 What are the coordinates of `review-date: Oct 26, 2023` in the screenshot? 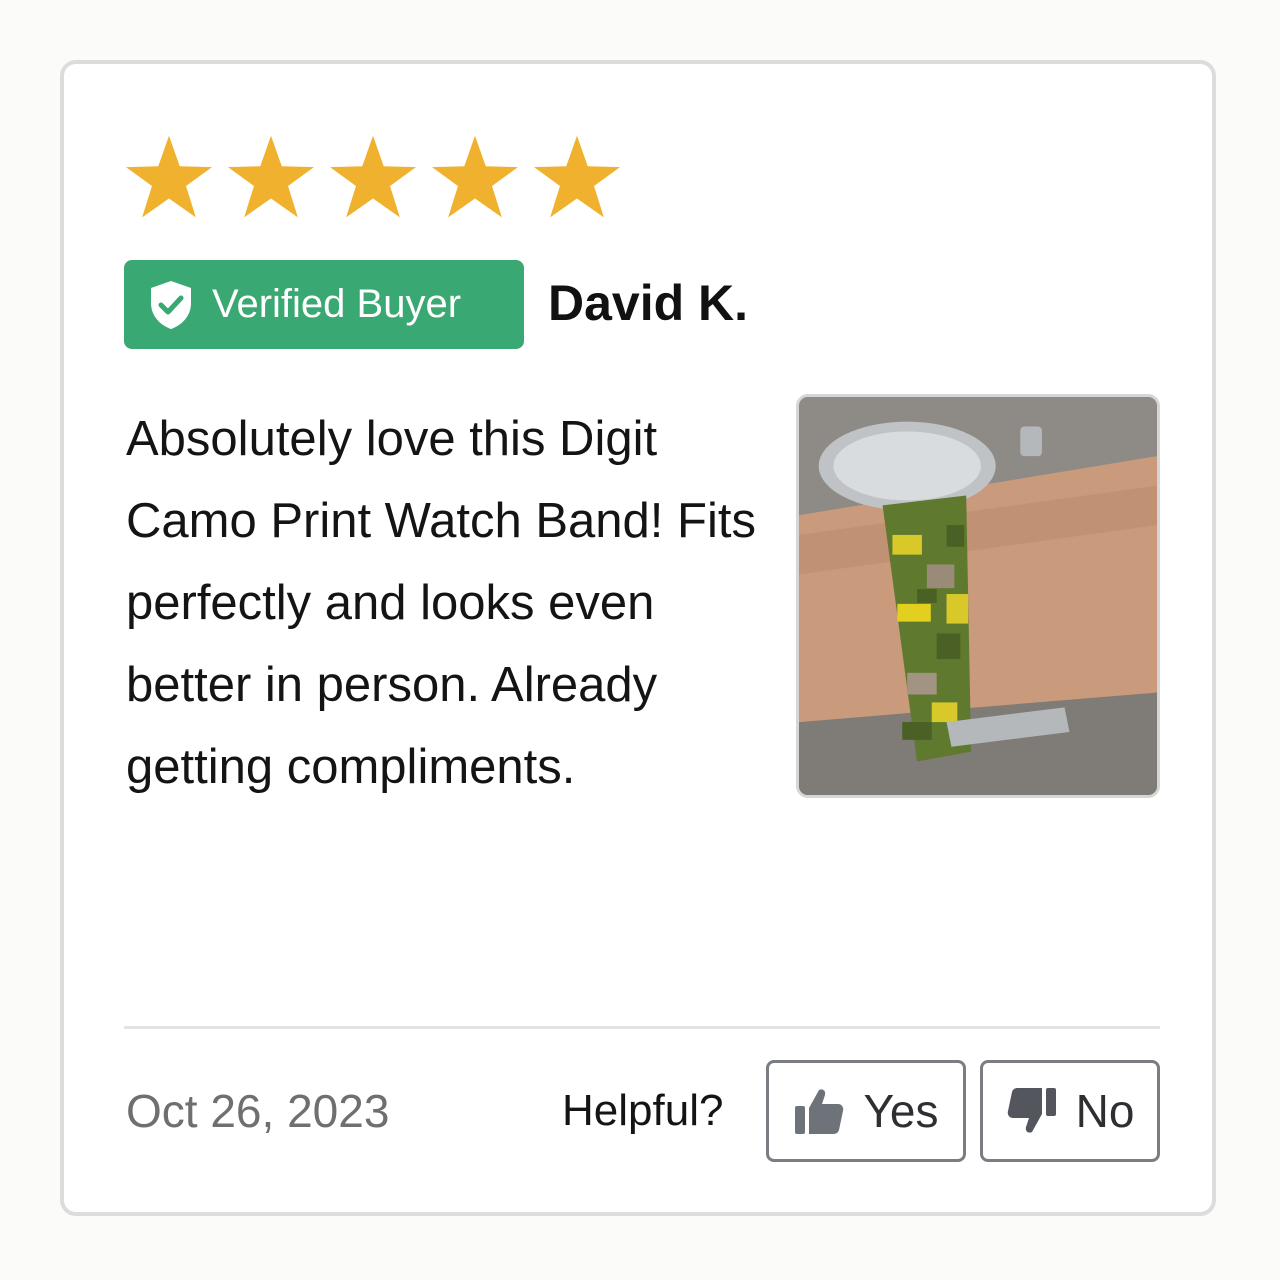 It's located at (258, 1111).